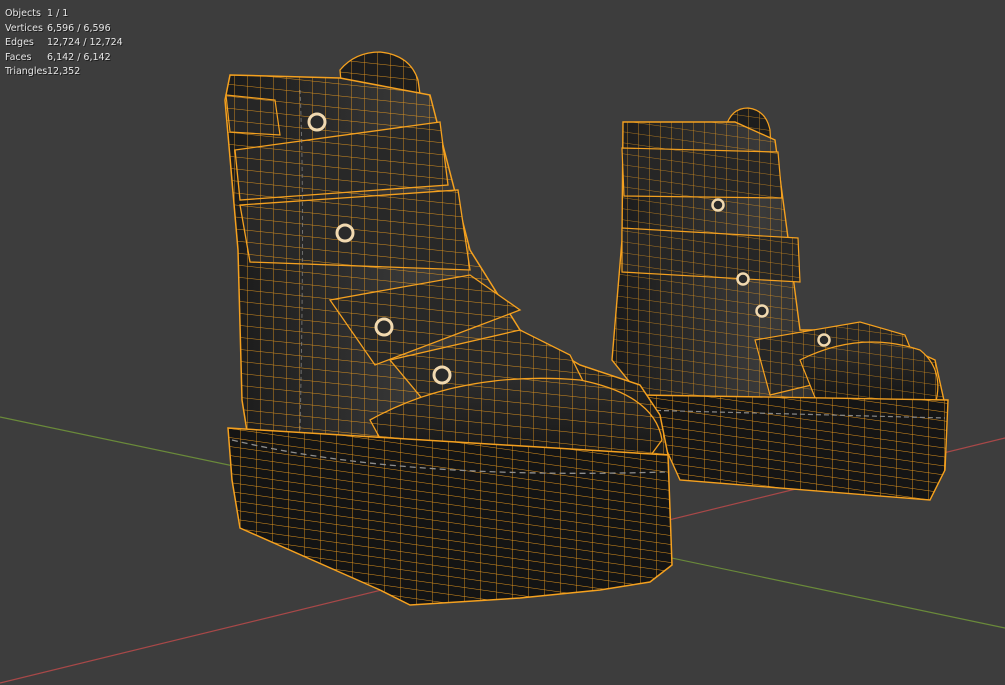 Image resolution: width=1005 pixels, height=685 pixels. What do you see at coordinates (58, 13) in the screenshot?
I see `stat-value: 1 / 1` at bounding box center [58, 13].